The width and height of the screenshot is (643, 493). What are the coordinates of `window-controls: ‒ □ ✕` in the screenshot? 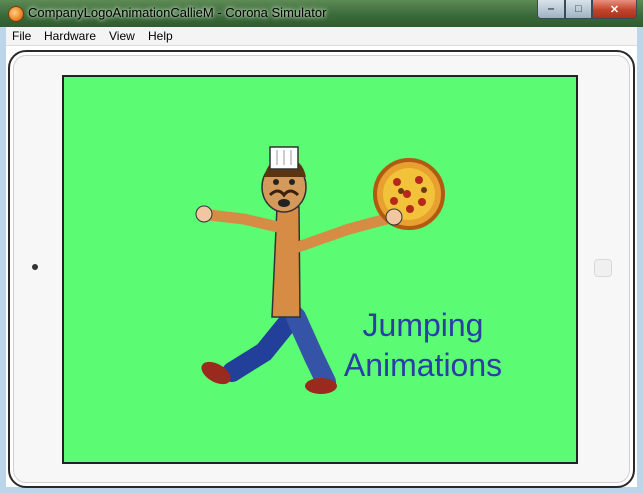 It's located at (587, 10).